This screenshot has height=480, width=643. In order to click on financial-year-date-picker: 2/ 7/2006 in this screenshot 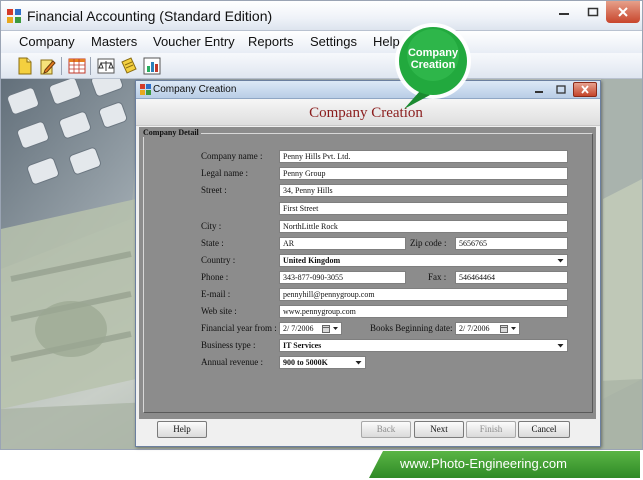, I will do `click(310, 328)`.